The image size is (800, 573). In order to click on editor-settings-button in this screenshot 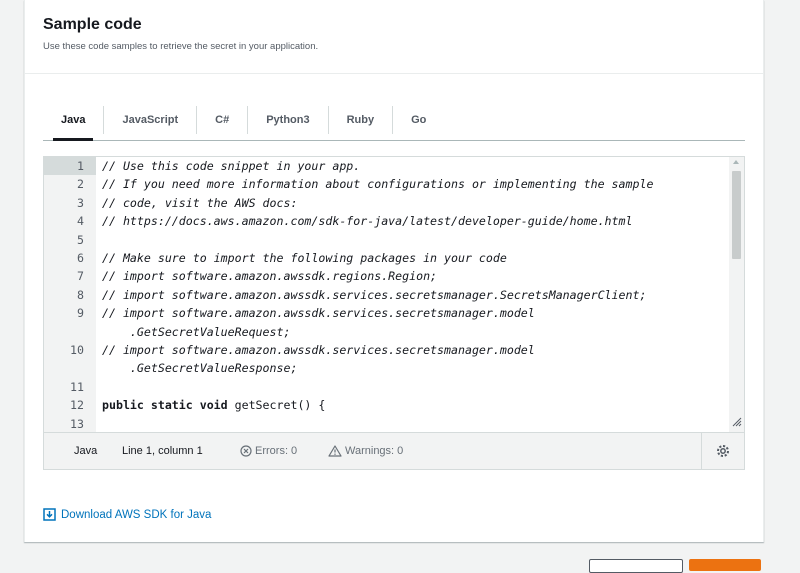, I will do `click(722, 451)`.